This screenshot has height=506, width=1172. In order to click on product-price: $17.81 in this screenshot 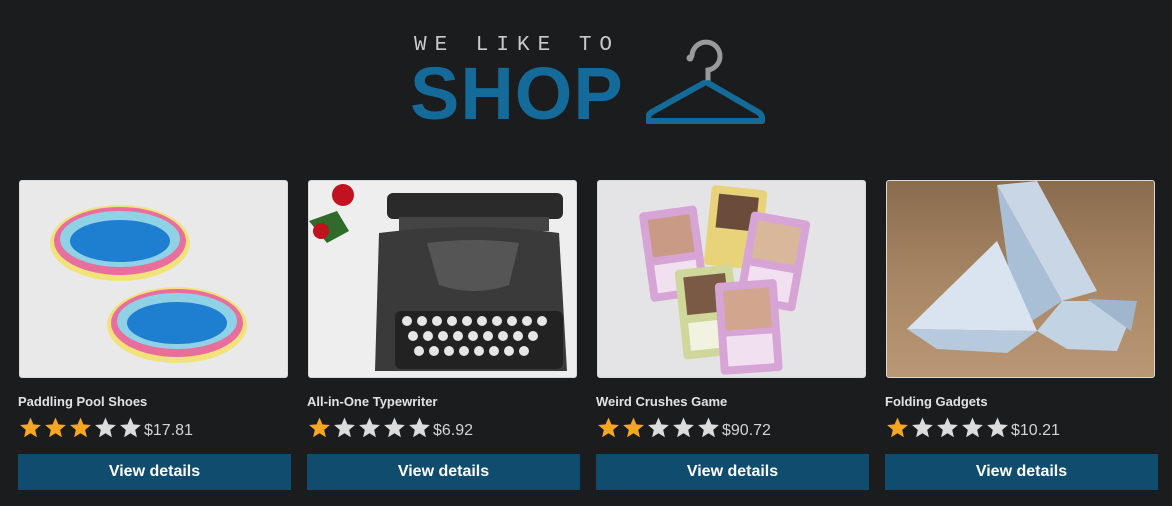, I will do `click(168, 430)`.